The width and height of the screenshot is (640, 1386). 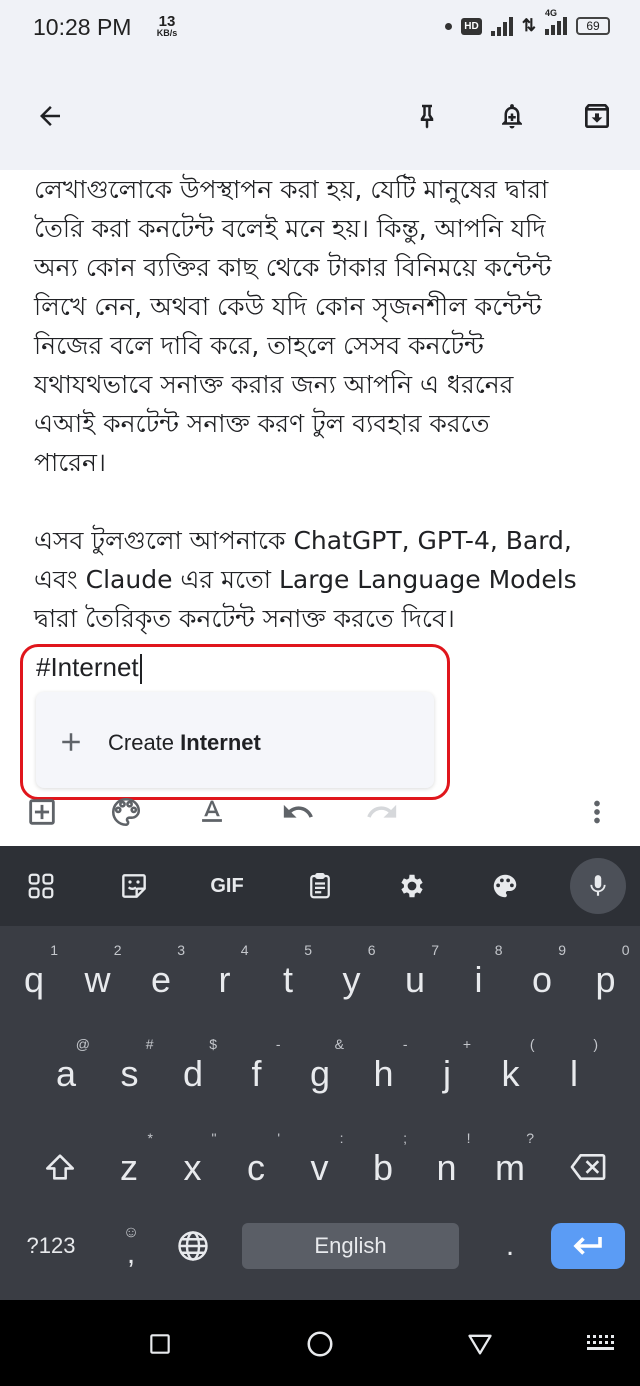 I want to click on key-d: $ d, so click(x=193, y=1071).